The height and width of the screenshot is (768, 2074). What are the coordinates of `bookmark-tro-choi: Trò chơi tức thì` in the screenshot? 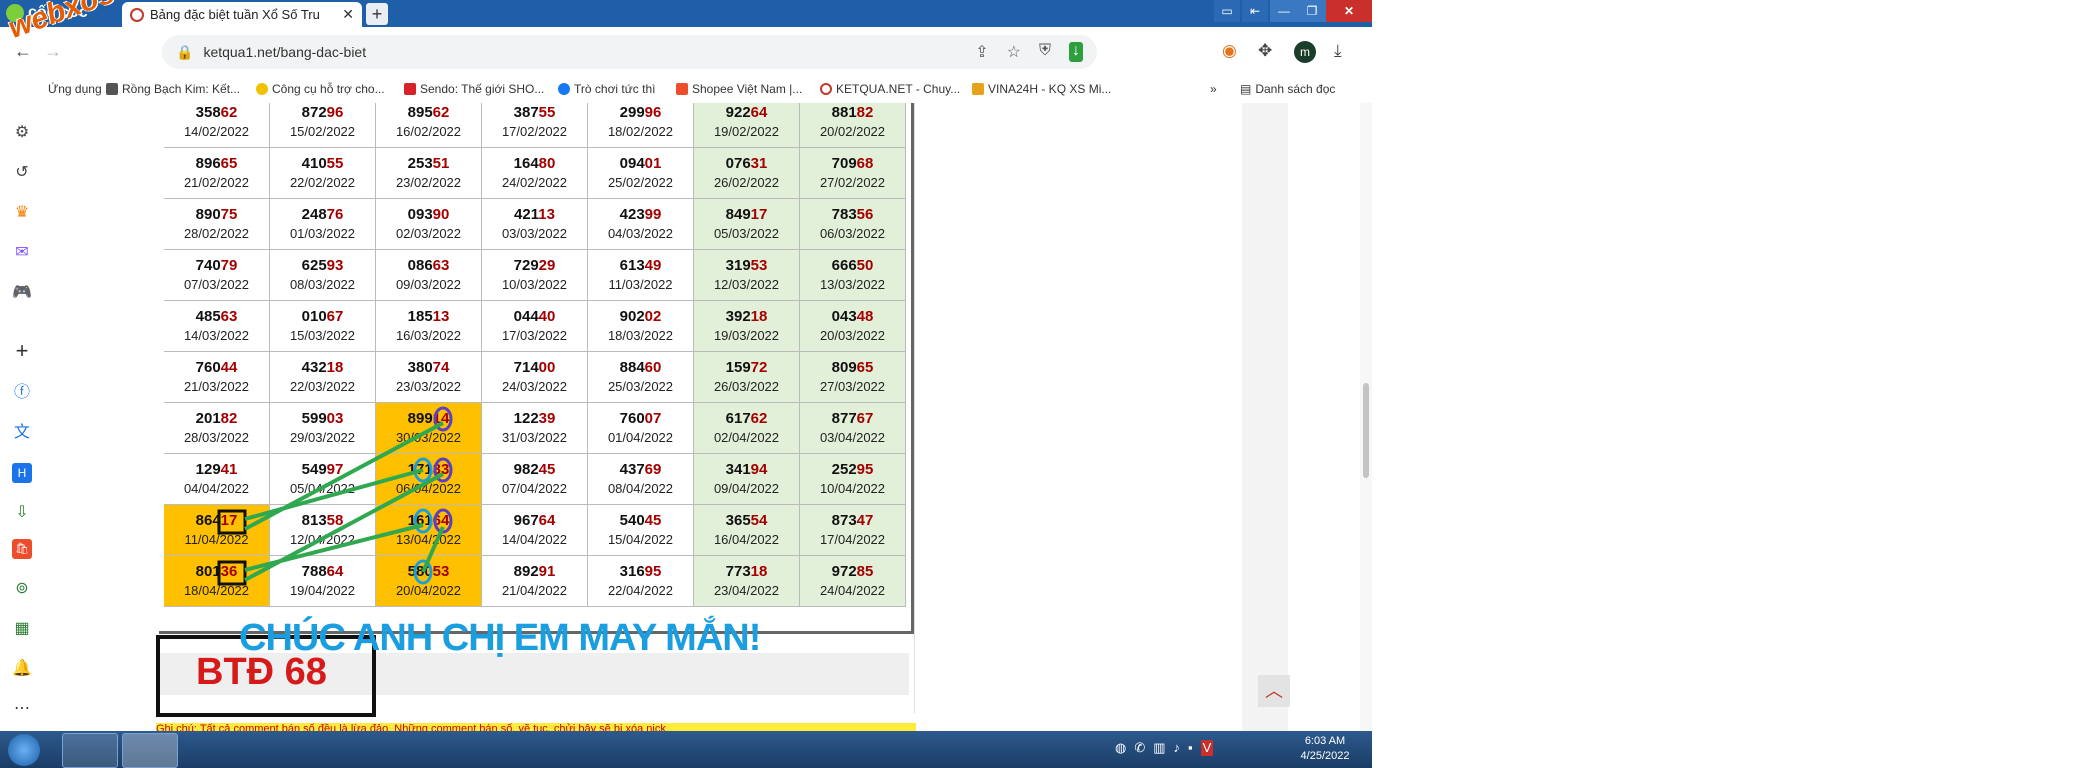 It's located at (606, 89).